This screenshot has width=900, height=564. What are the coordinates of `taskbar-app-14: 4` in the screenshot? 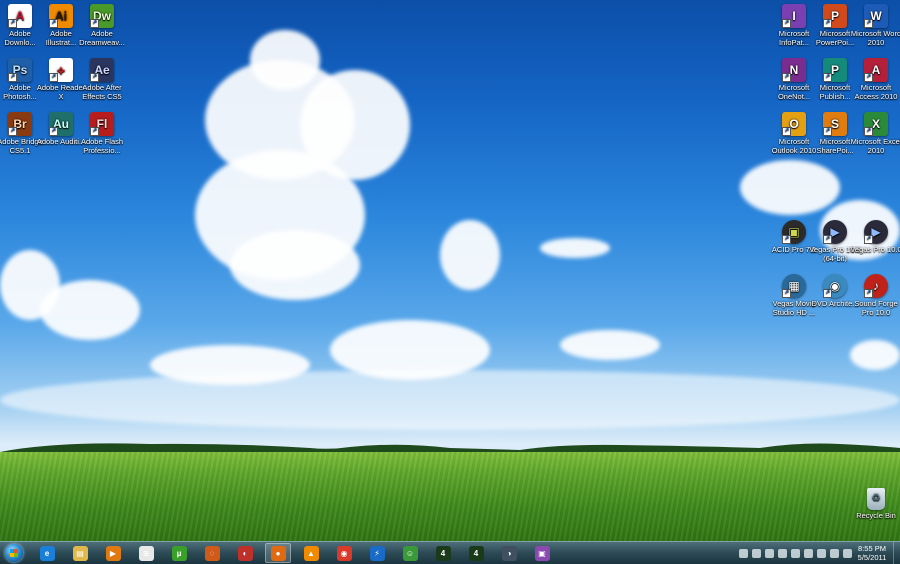 It's located at (476, 553).